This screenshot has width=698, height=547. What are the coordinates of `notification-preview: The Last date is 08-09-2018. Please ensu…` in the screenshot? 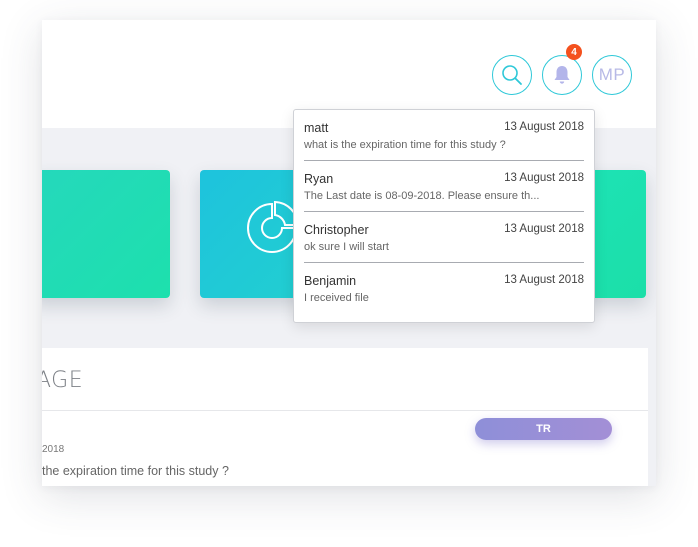 It's located at (422, 196).